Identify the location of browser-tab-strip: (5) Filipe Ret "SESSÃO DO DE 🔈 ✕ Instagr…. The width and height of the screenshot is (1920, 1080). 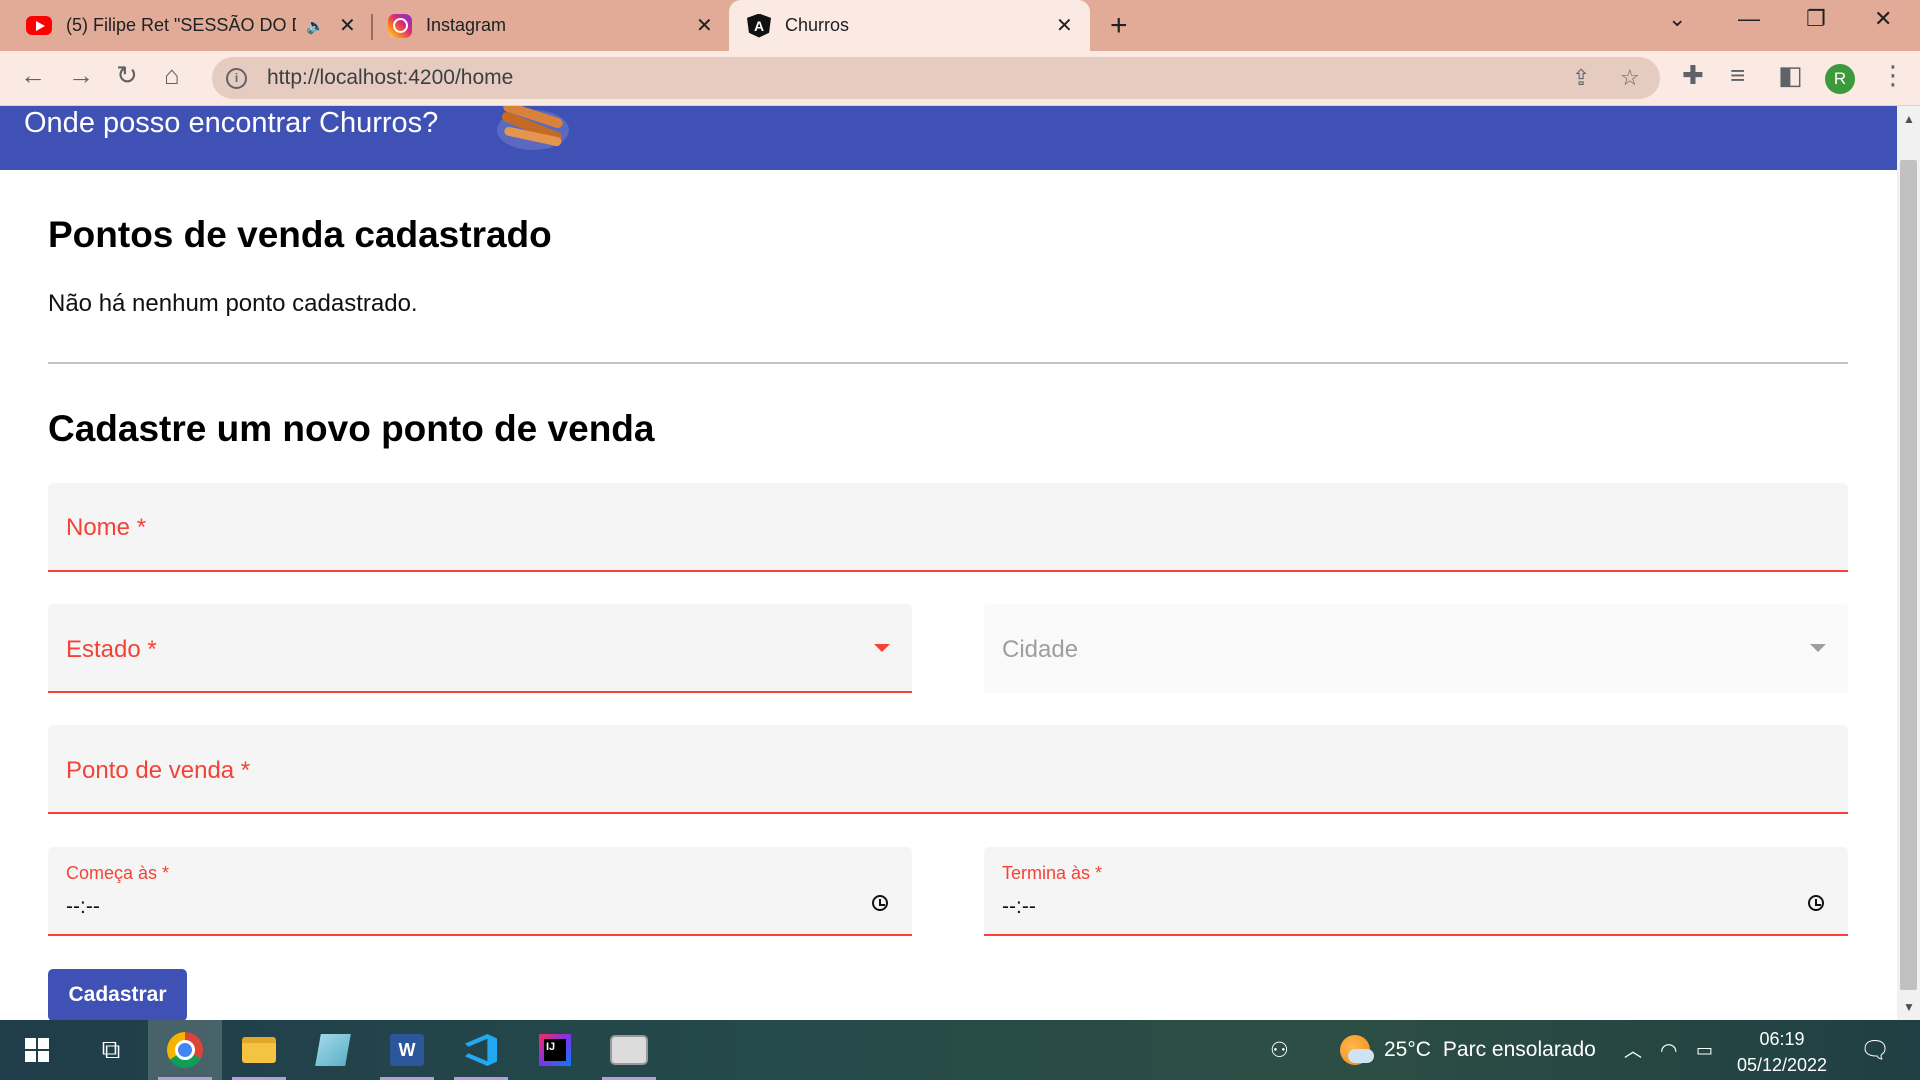
(960, 25).